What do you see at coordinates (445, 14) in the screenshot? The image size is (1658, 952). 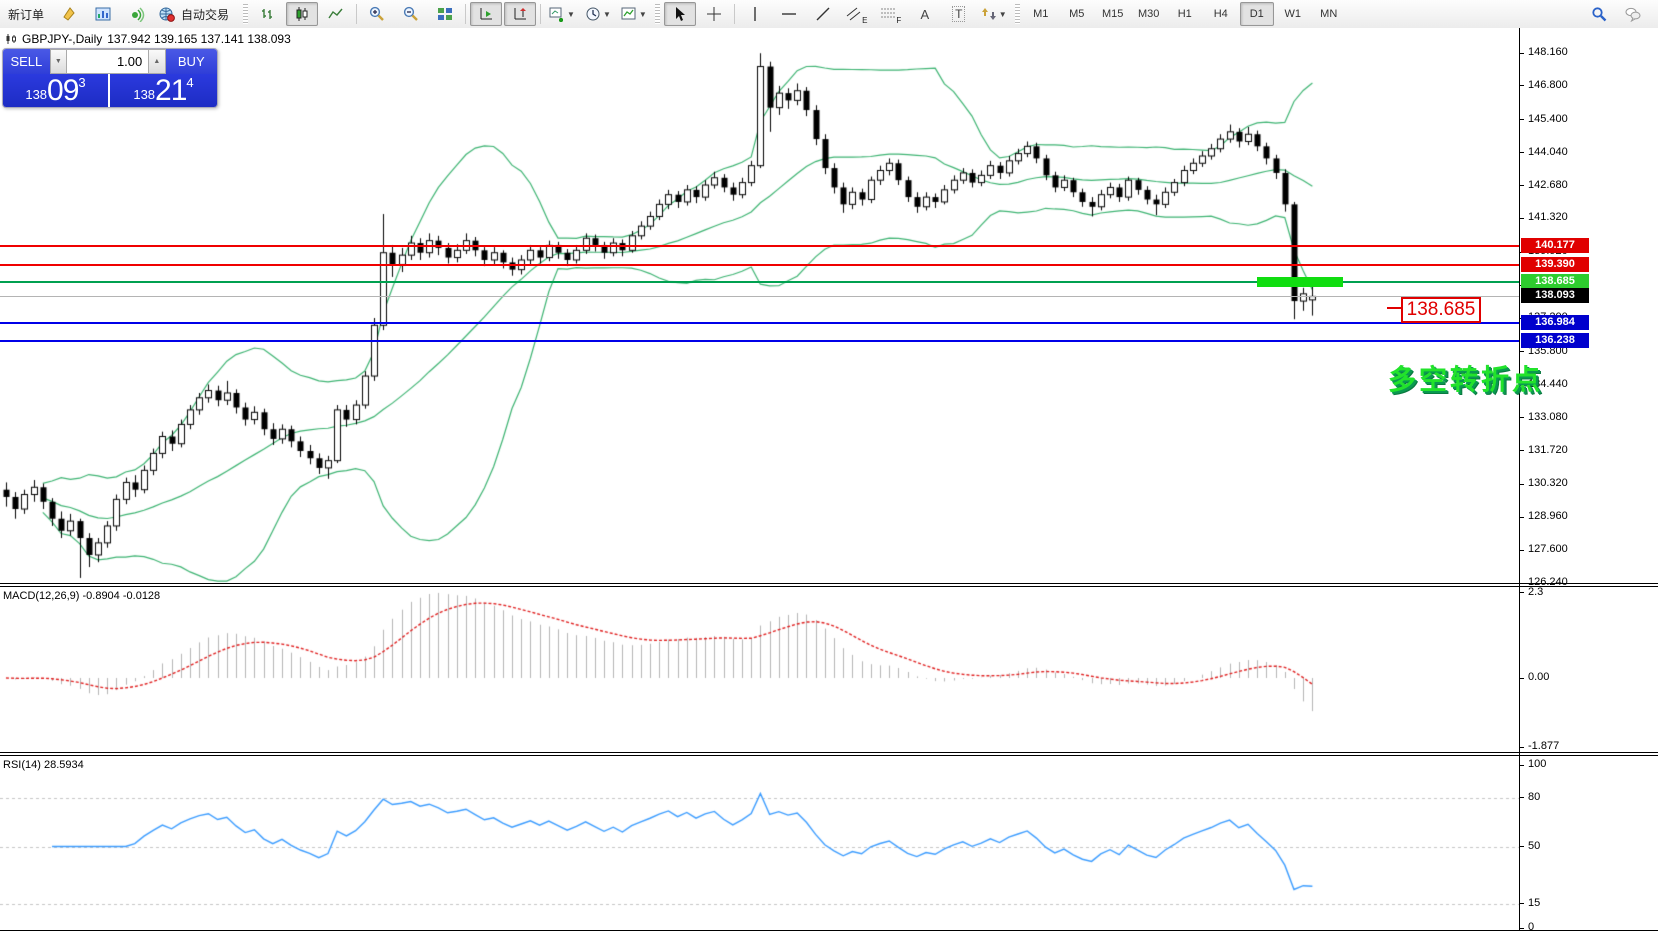 I see `tile-windows-button` at bounding box center [445, 14].